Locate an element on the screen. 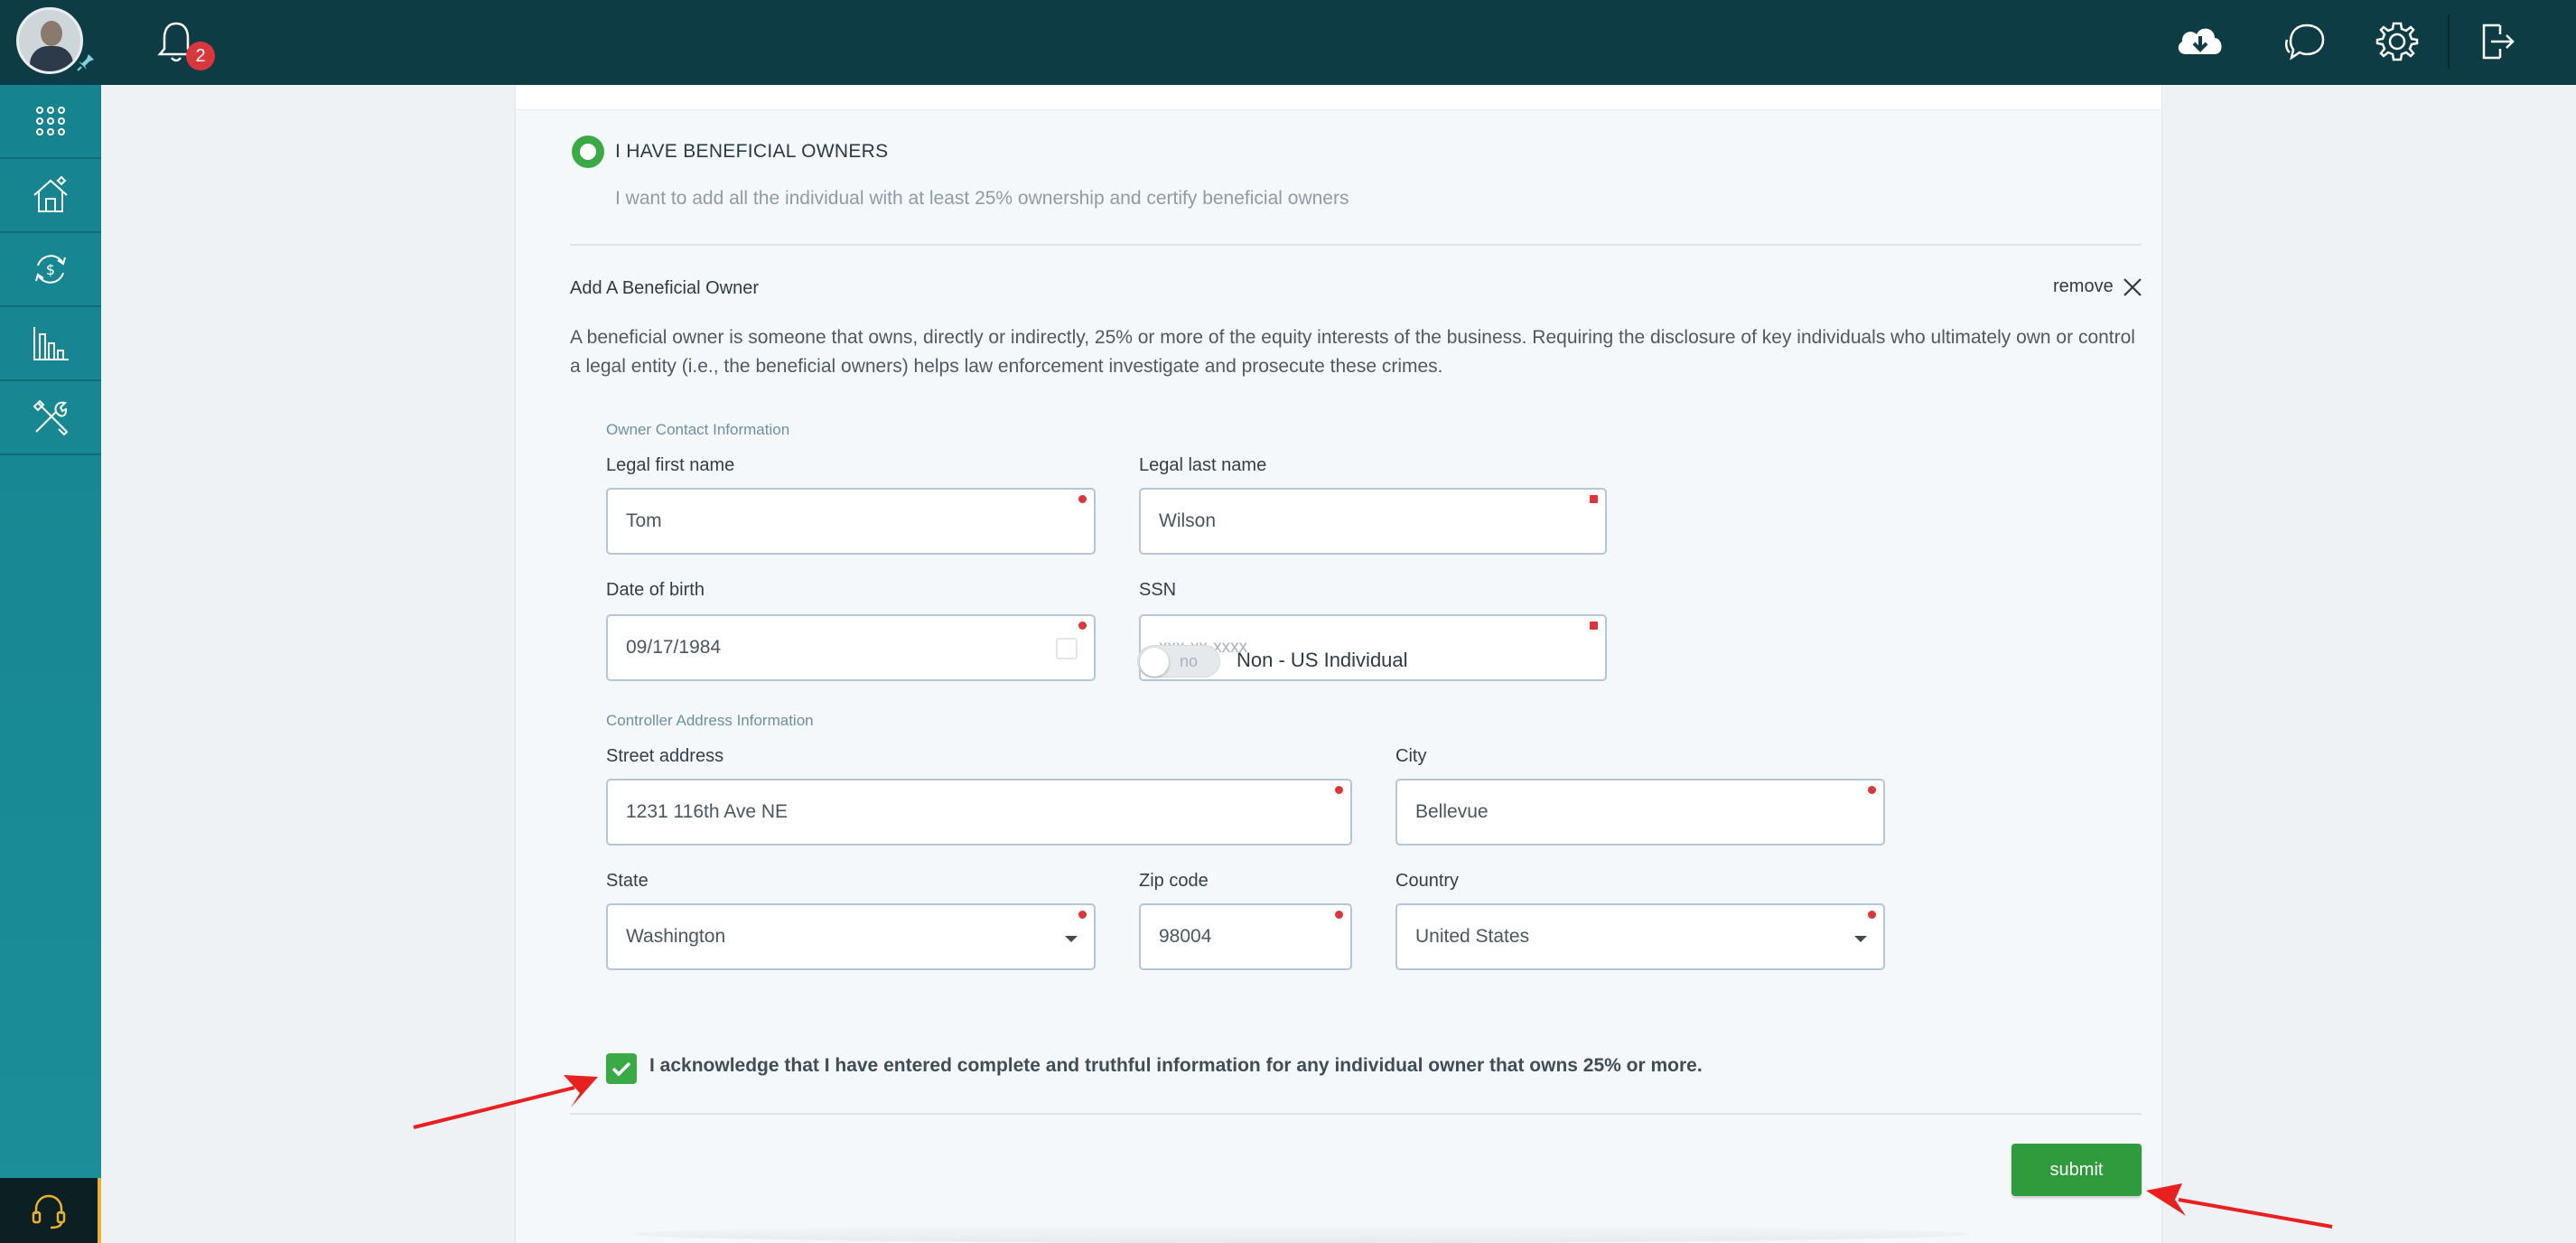 This screenshot has width=2576, height=1243. avatar-head is located at coordinates (51, 33).